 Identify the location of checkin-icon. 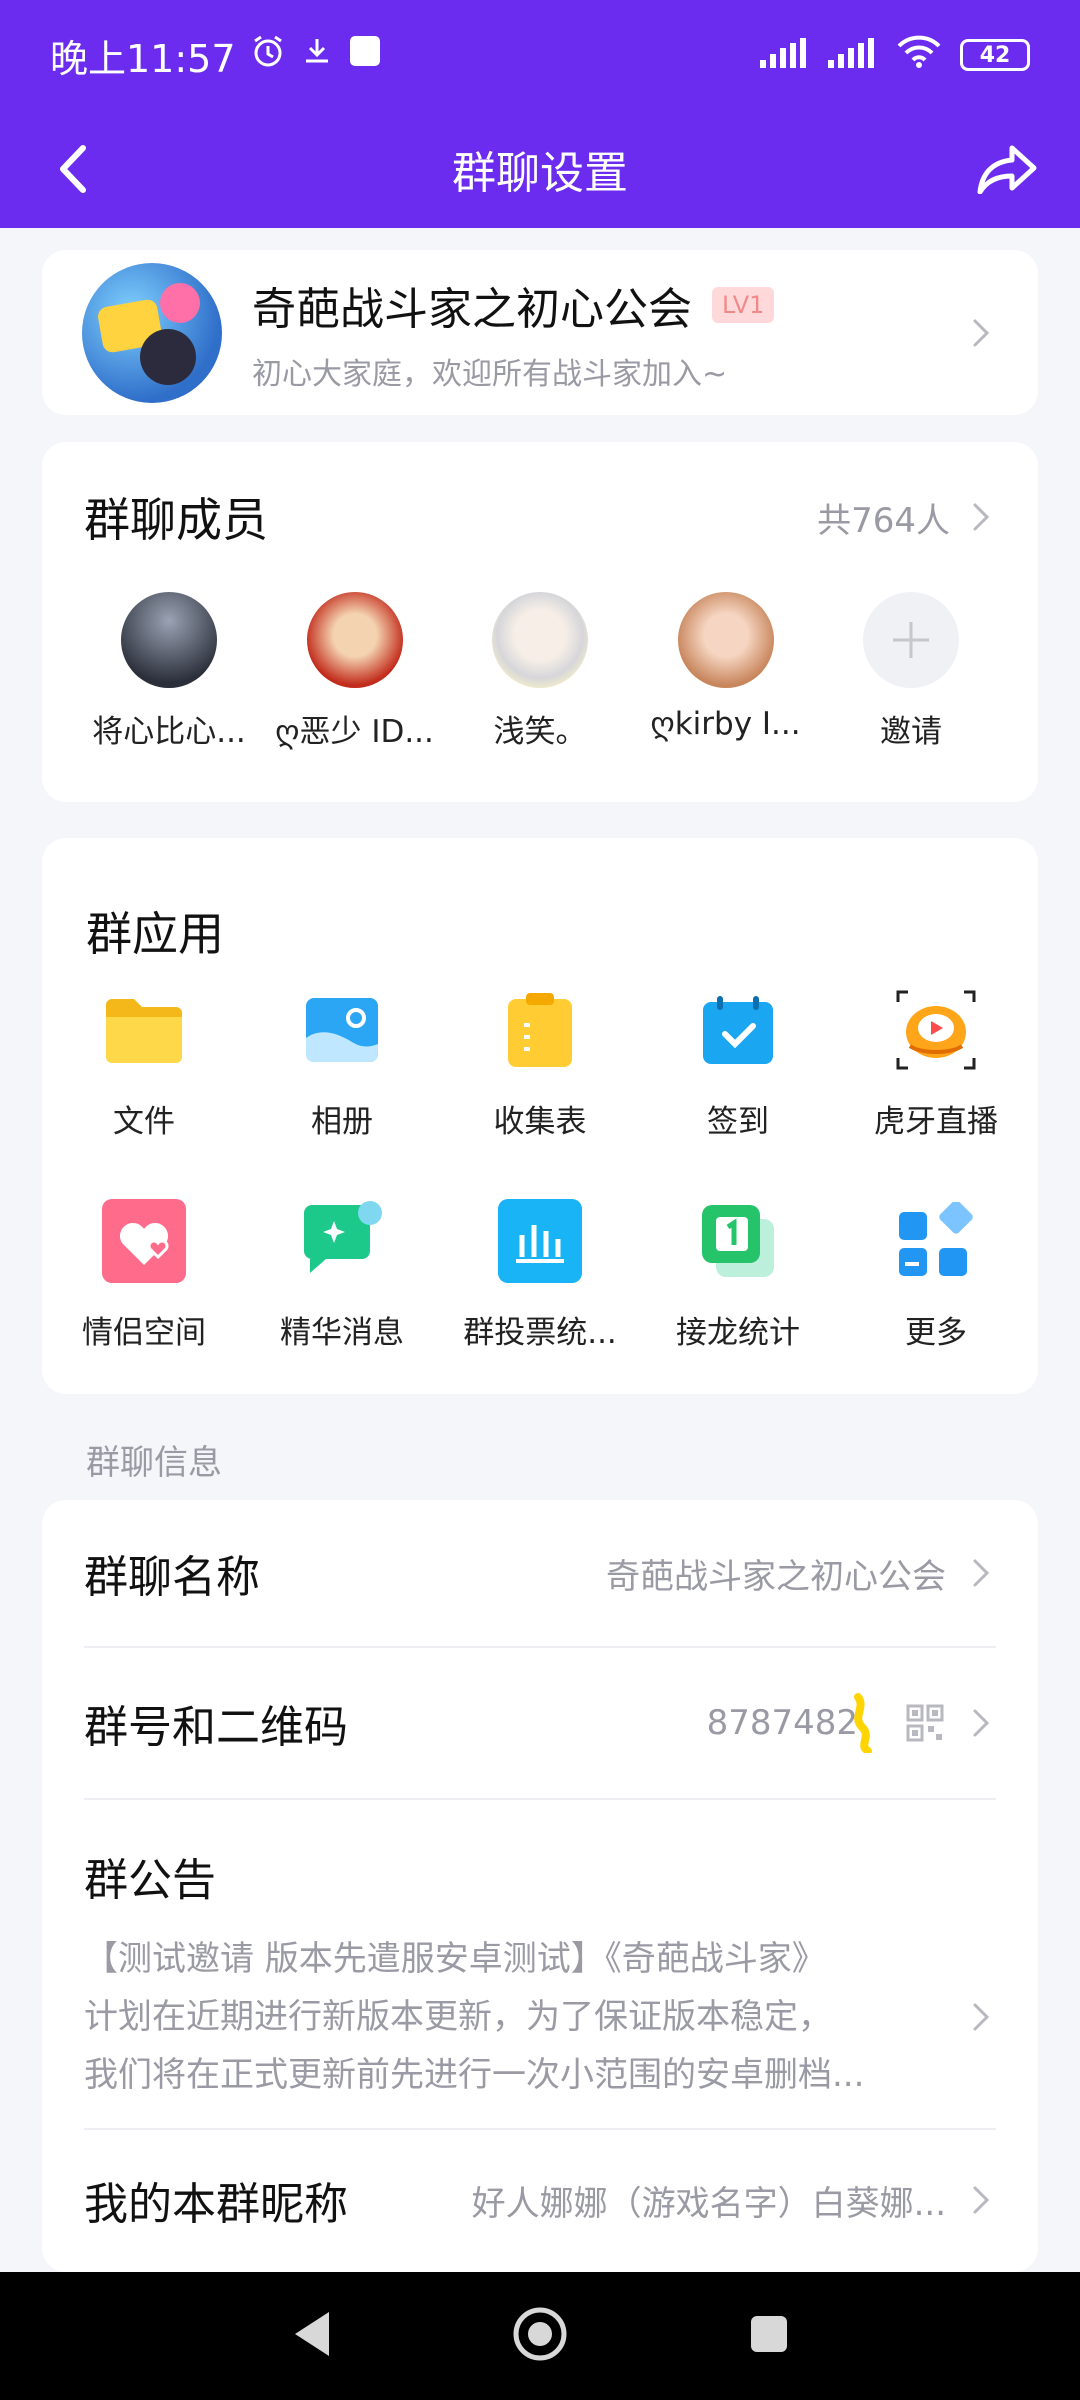
(738, 1030).